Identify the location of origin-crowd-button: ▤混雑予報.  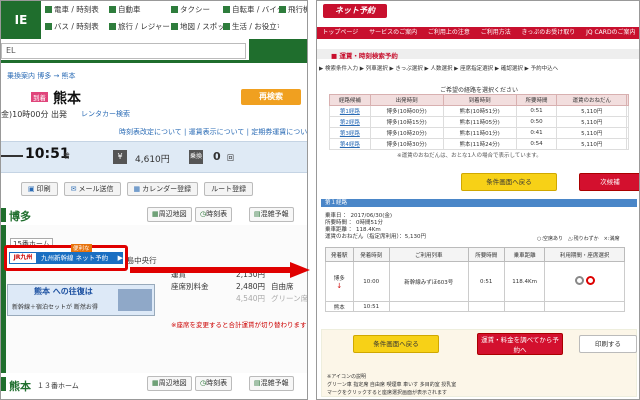
(271, 214).